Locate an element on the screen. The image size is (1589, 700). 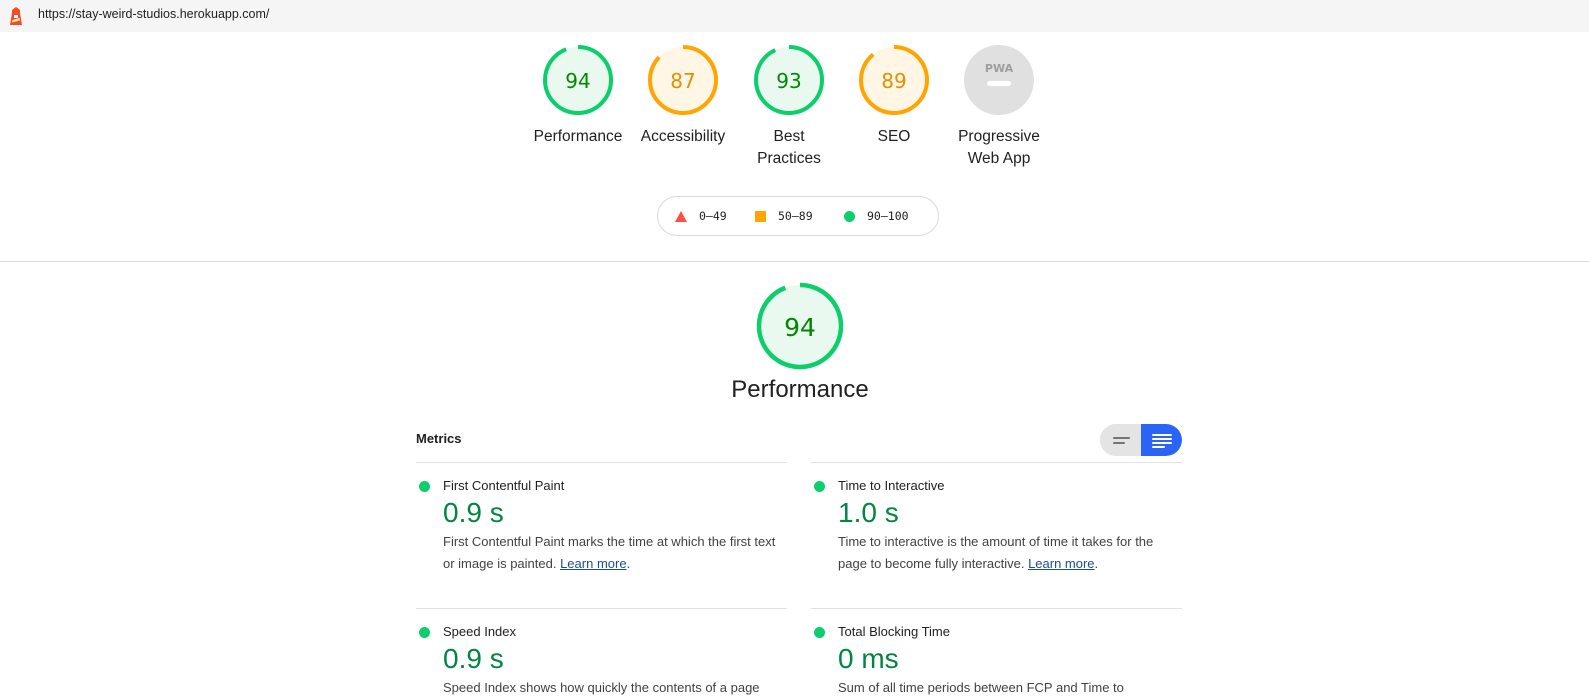
gauge-label: Progressive Web App is located at coordinates (999, 147).